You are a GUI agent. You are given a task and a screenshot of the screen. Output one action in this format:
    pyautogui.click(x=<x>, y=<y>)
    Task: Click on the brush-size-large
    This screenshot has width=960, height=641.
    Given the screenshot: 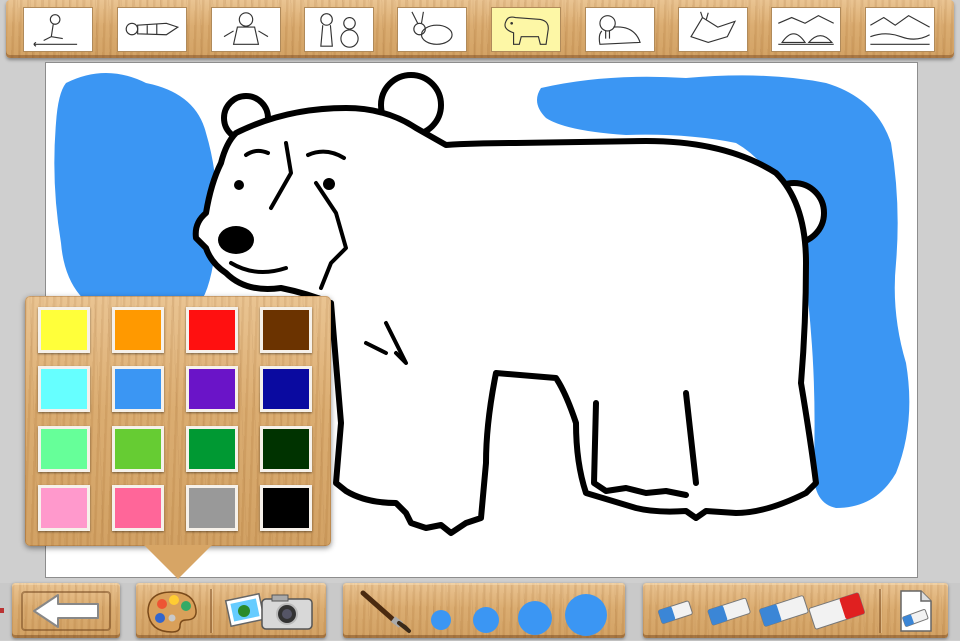 What is the action you would take?
    pyautogui.click(x=535, y=618)
    